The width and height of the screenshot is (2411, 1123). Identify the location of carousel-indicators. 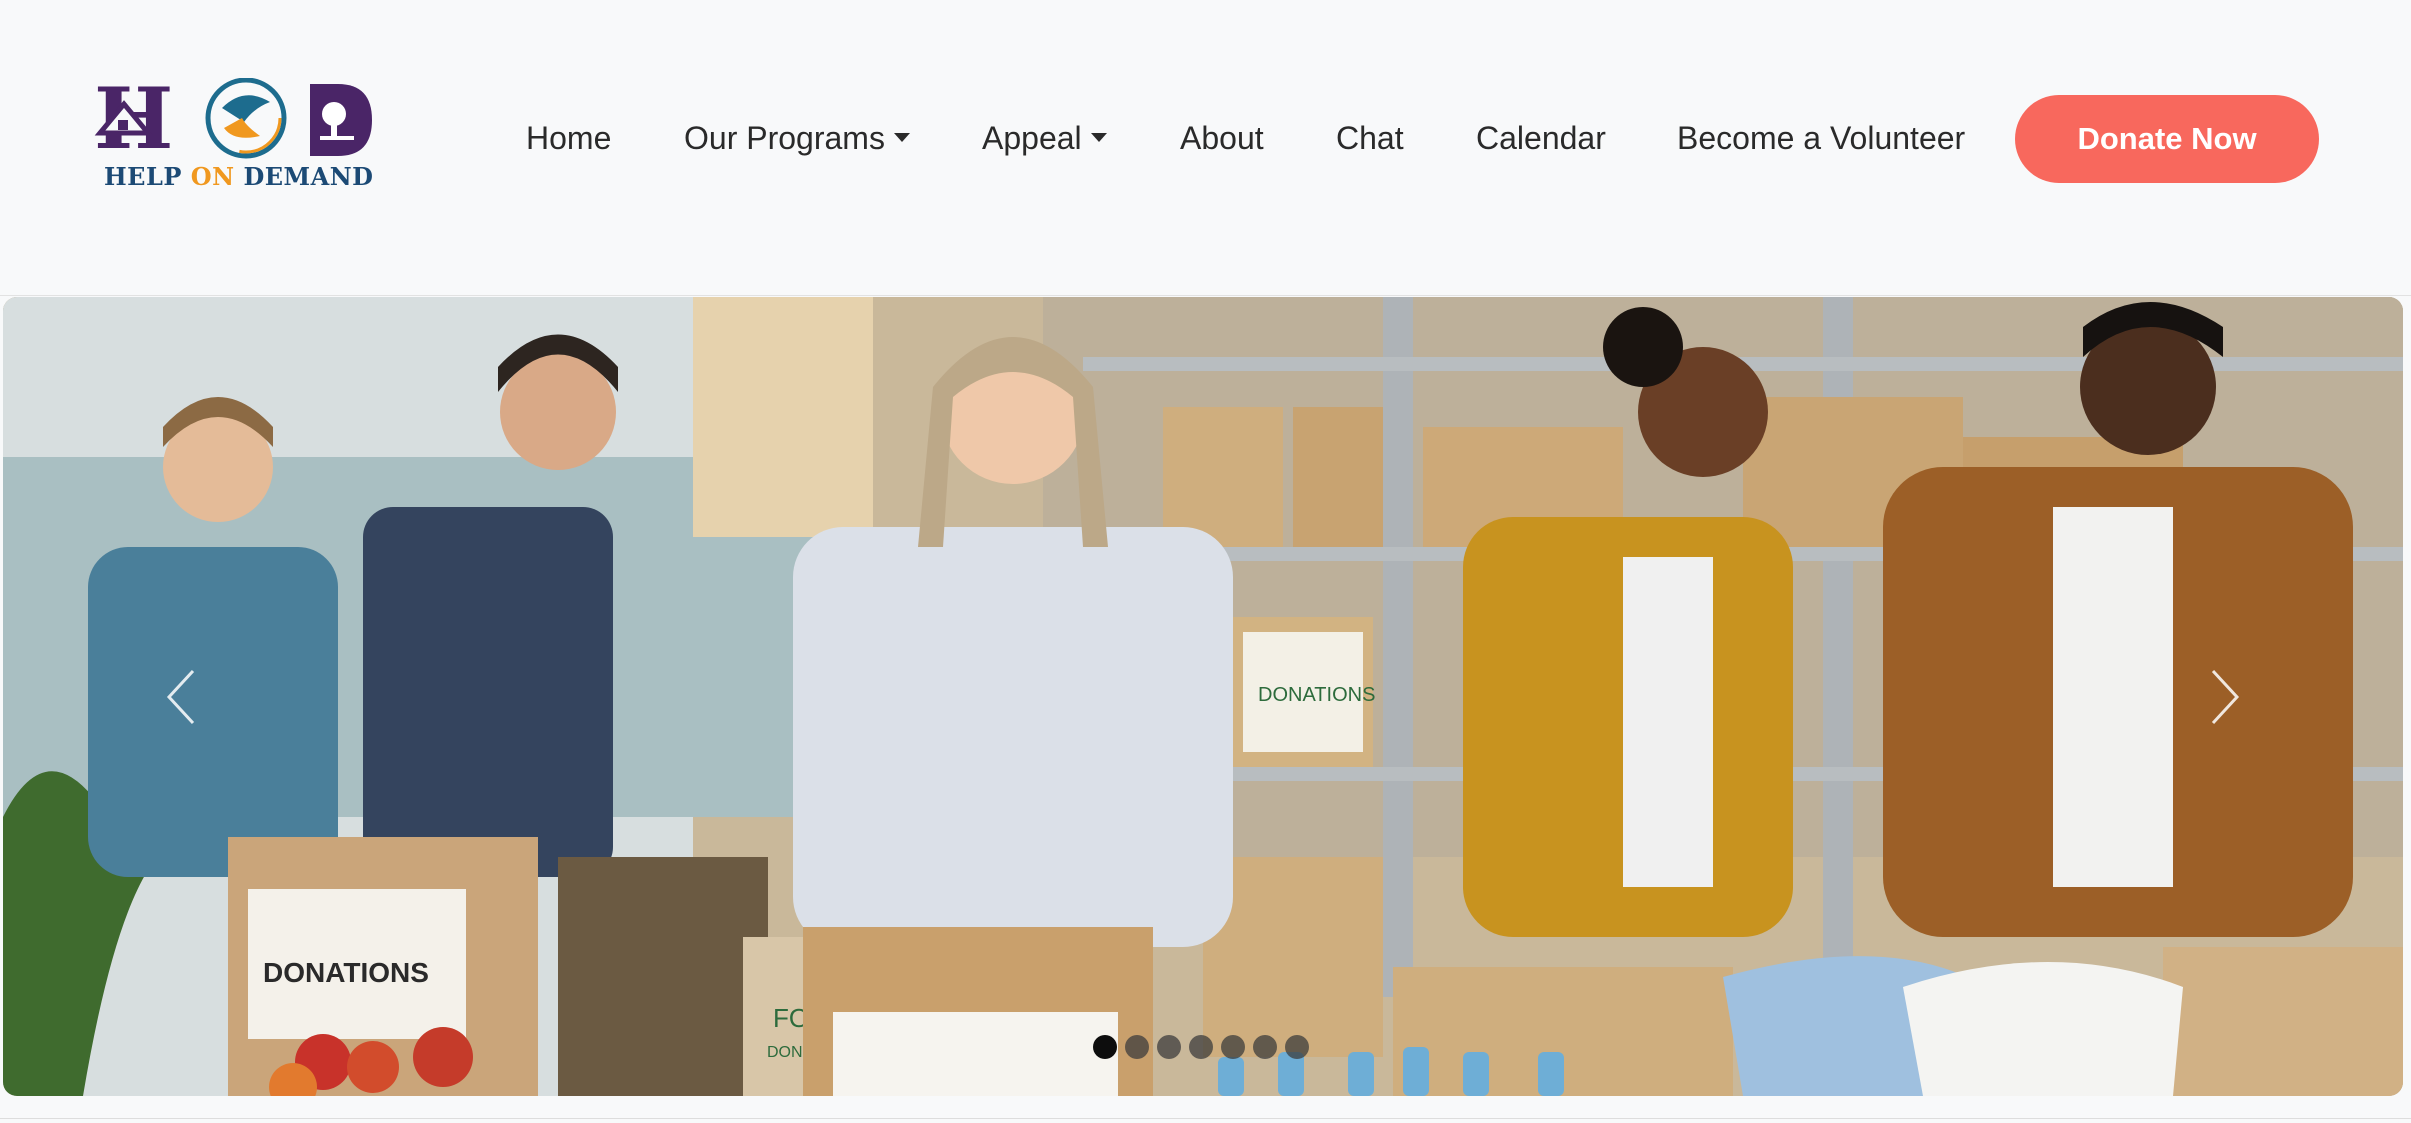
(1205, 1049).